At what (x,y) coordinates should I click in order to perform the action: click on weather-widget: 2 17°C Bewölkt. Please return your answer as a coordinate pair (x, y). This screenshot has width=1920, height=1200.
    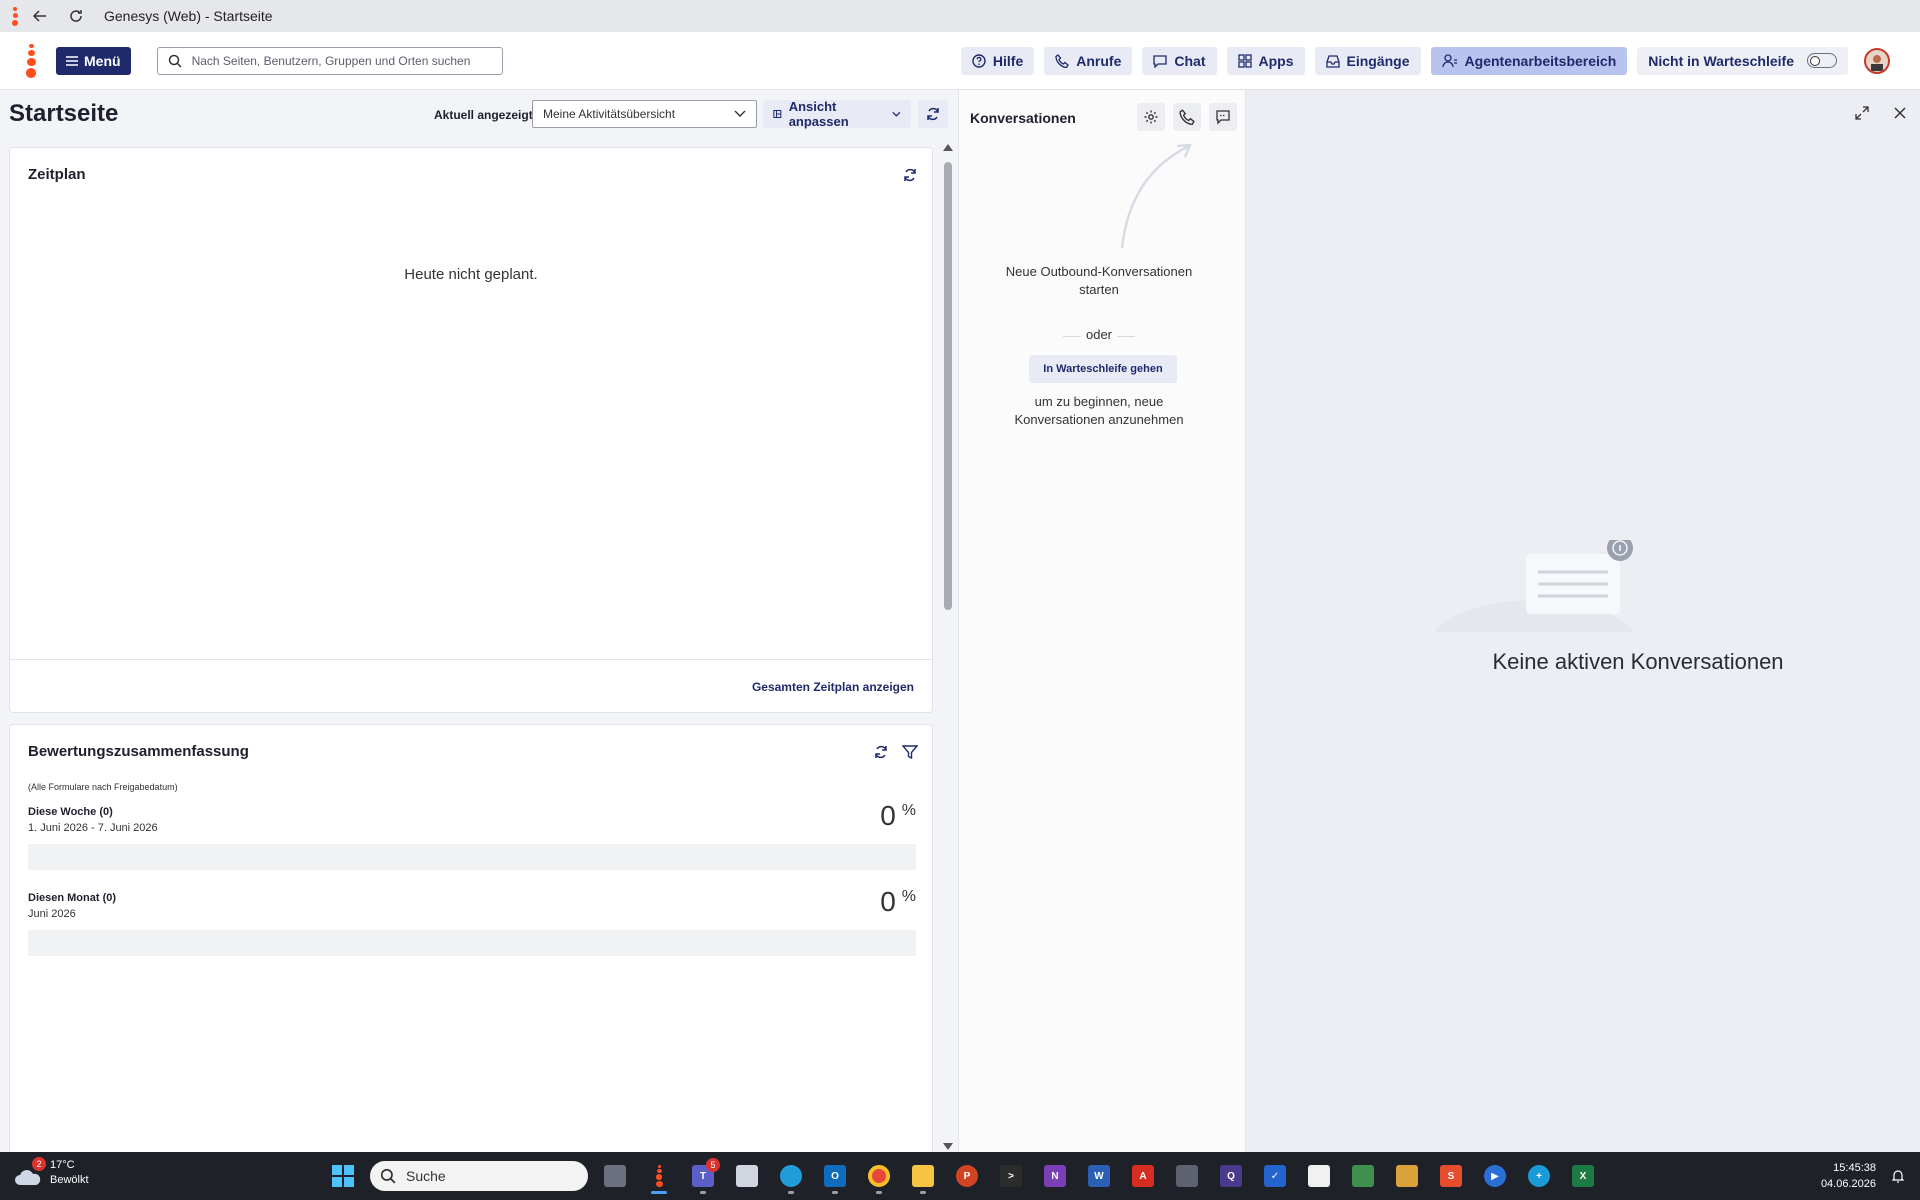
    Looking at the image, I should click on (51, 1172).